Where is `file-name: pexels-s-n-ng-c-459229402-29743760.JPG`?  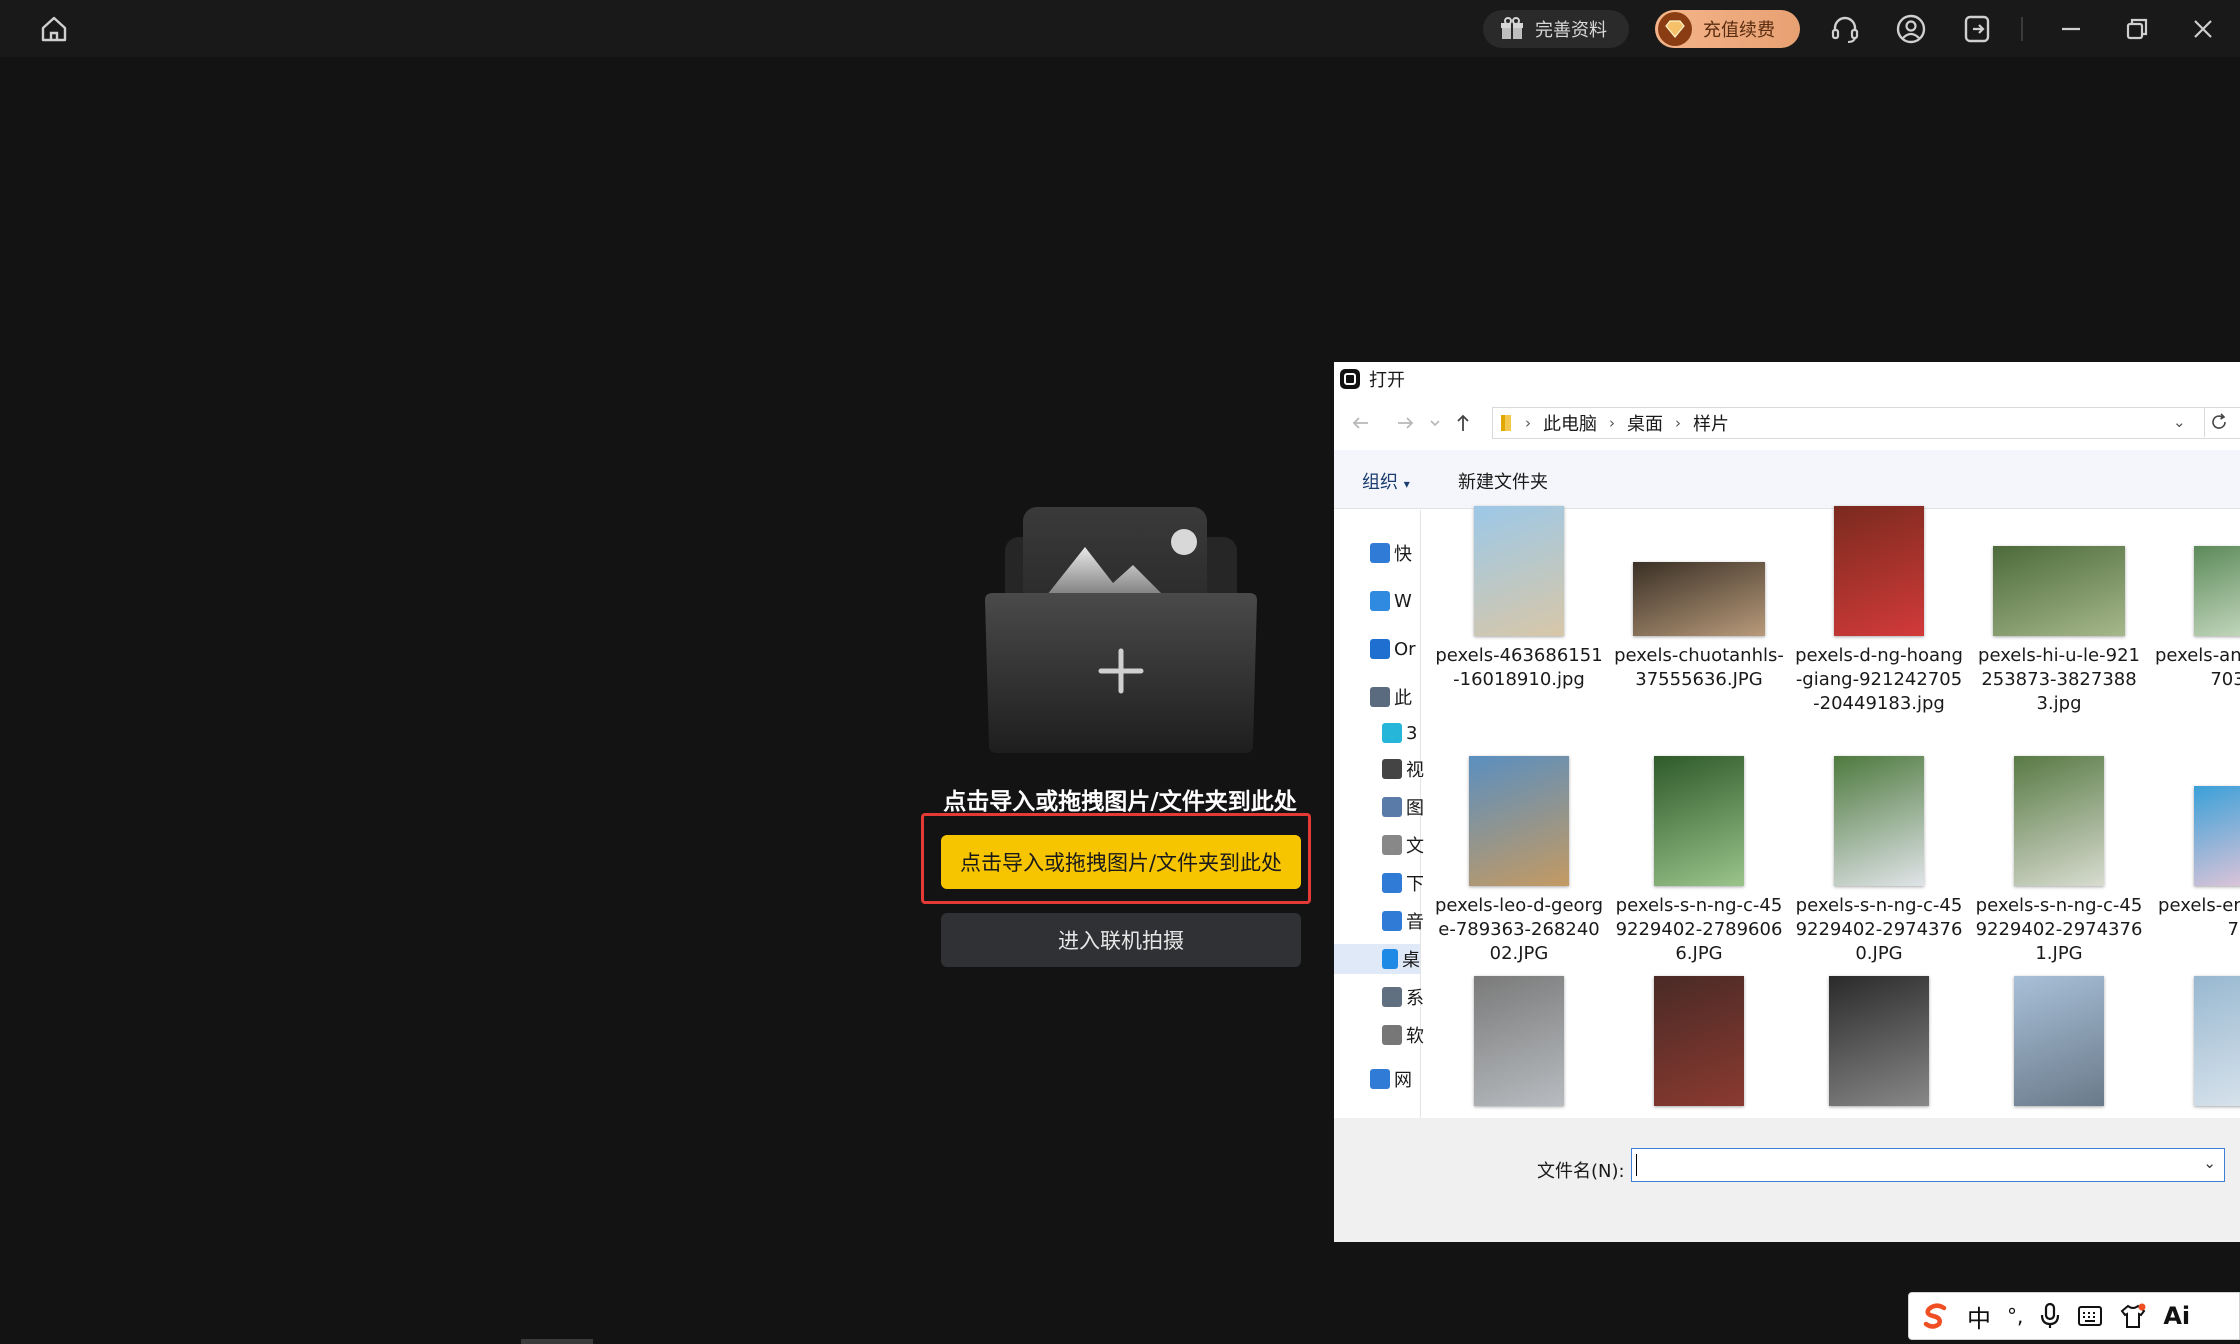
file-name: pexels-s-n-ng-c-459229402-29743760.JPG is located at coordinates (1879, 929).